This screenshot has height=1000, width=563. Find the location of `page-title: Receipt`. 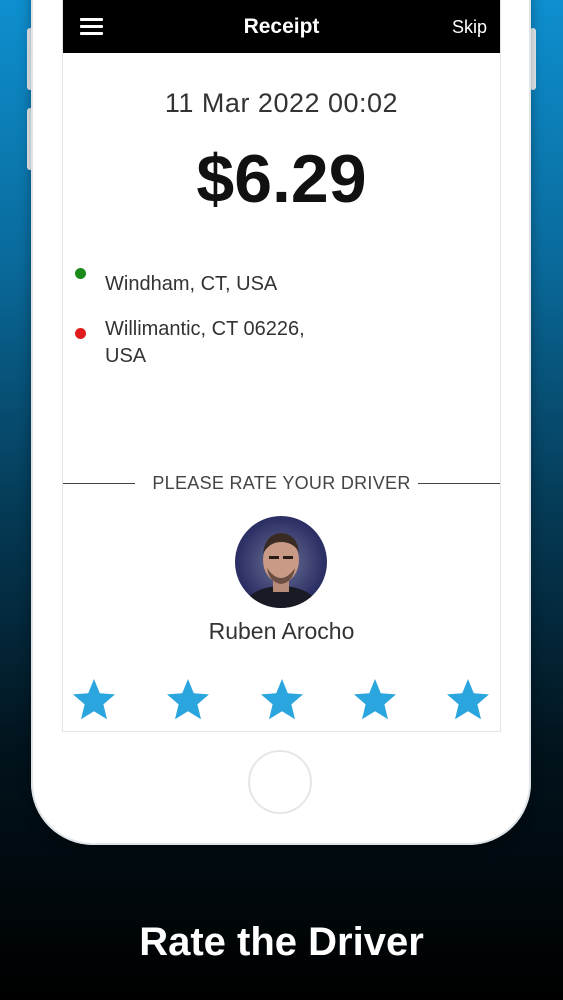

page-title: Receipt is located at coordinates (281, 26).